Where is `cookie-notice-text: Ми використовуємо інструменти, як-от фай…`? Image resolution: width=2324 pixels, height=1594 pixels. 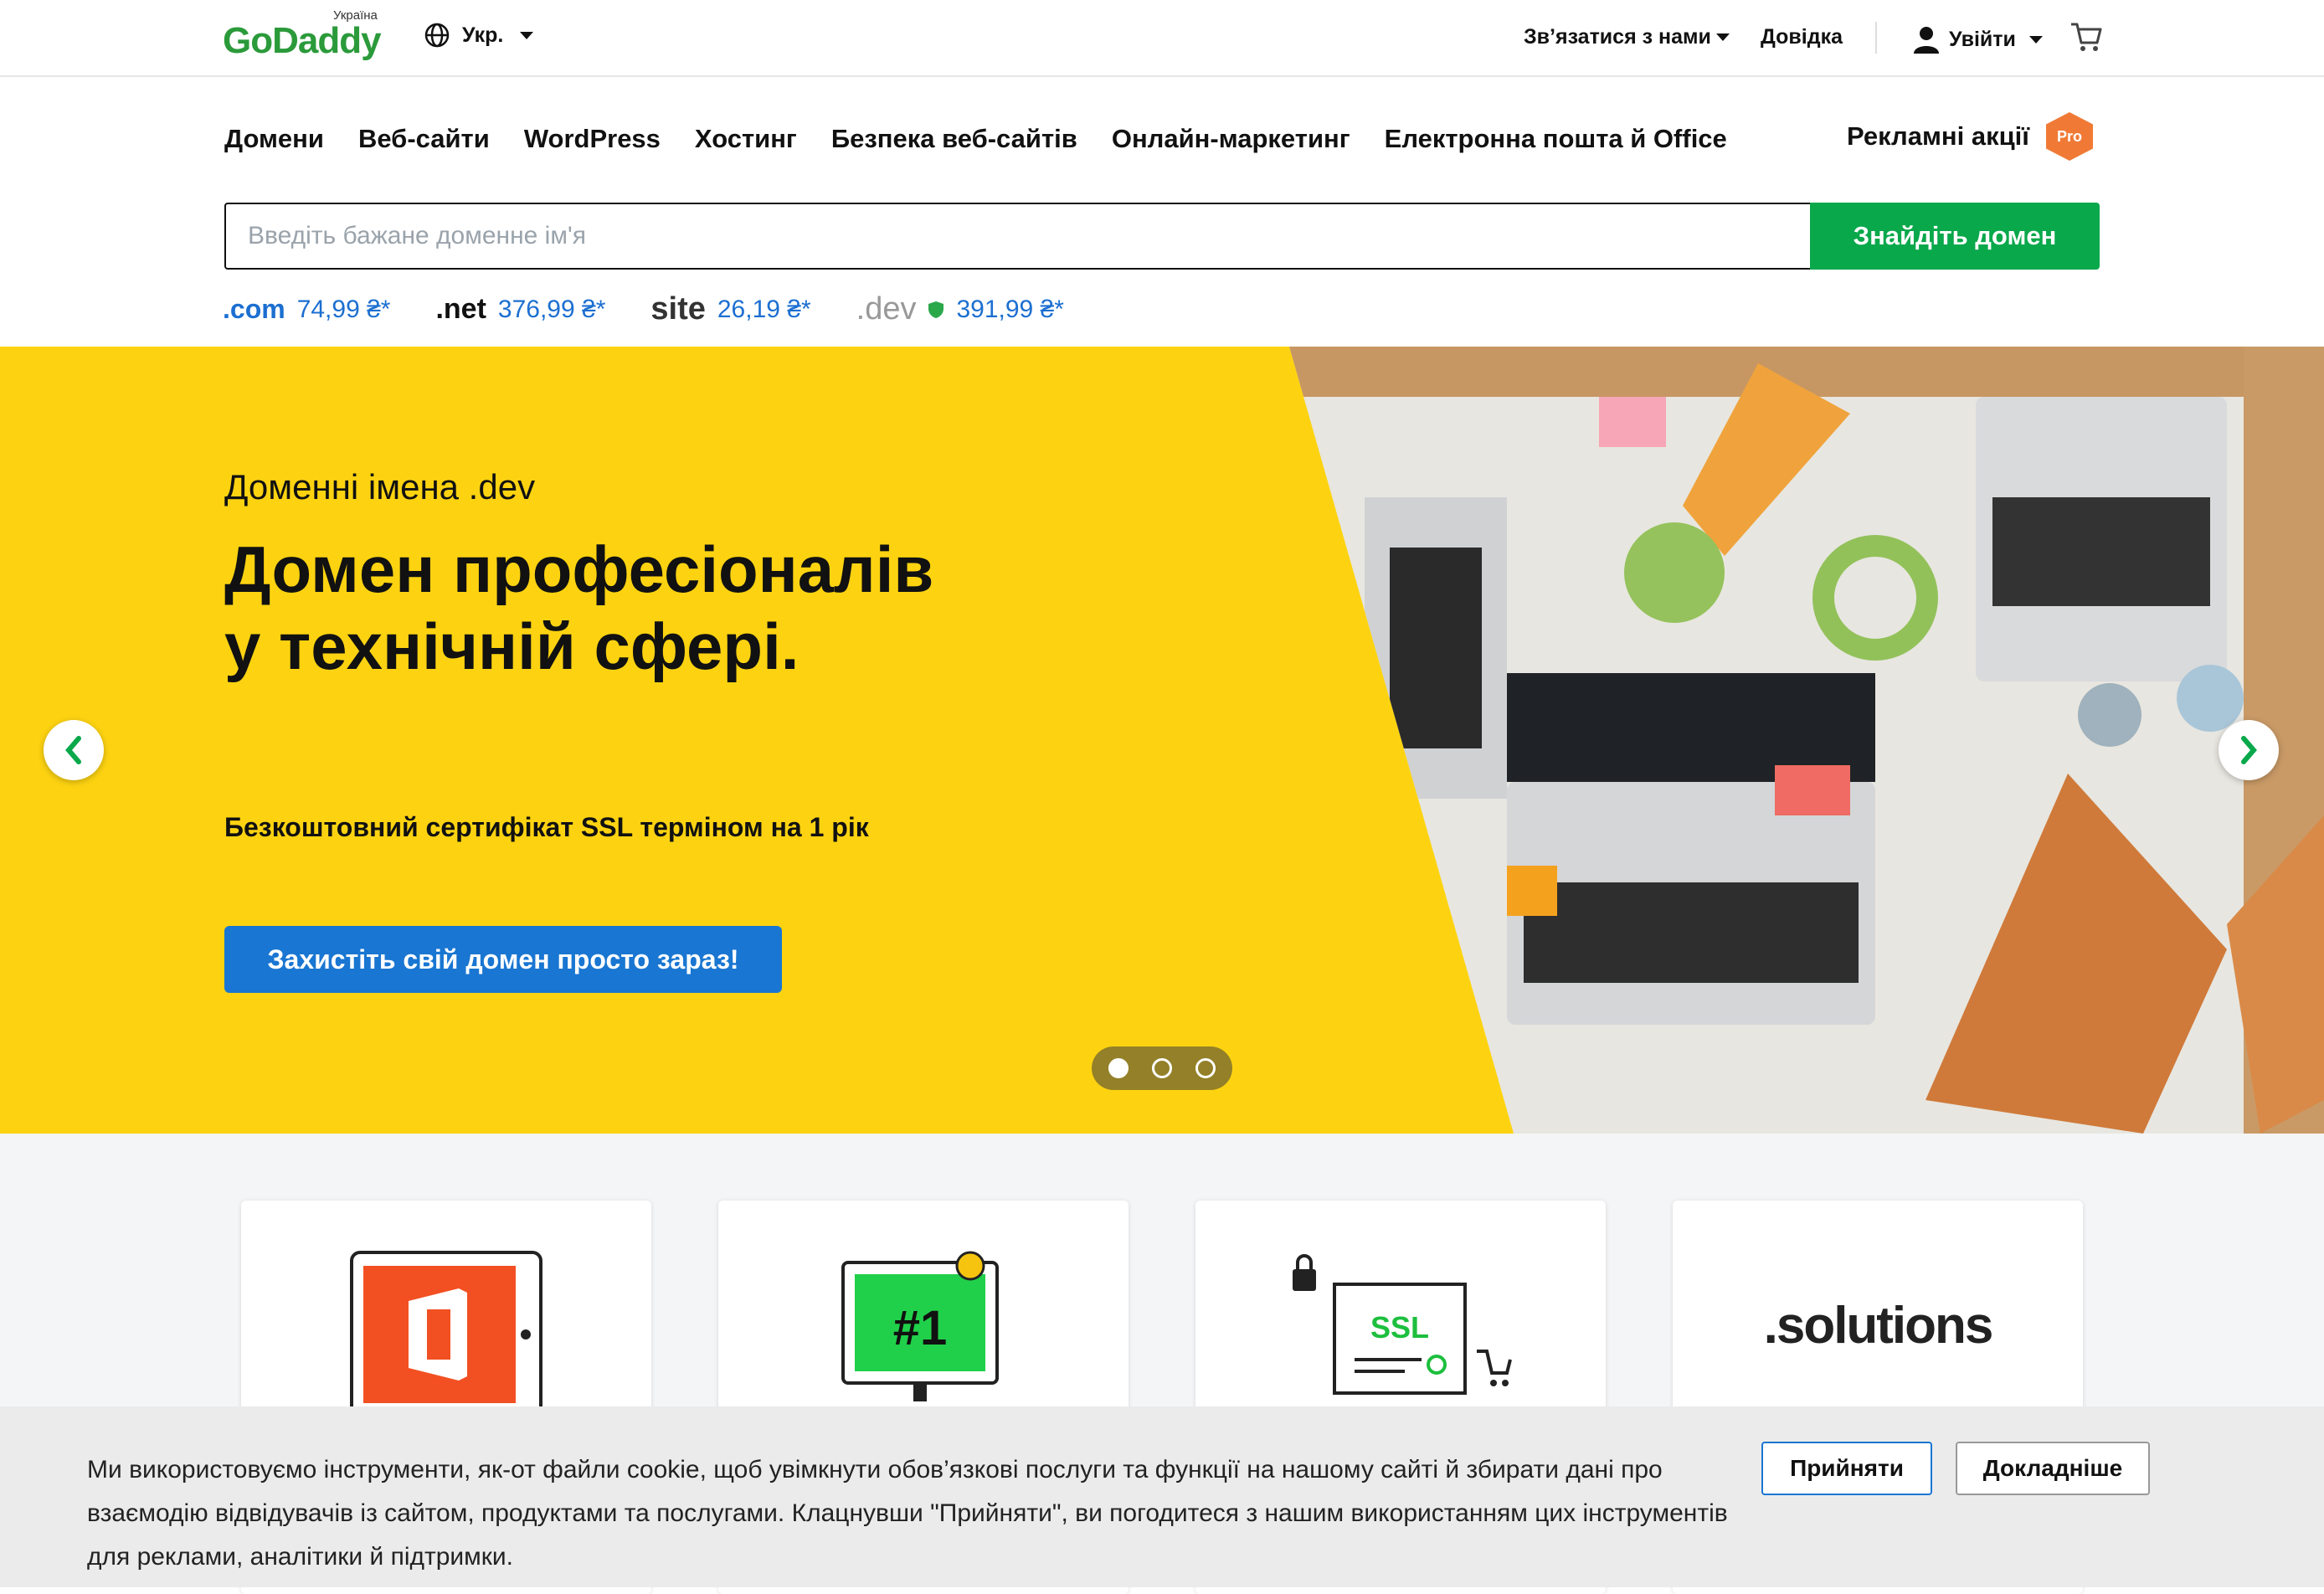 cookie-notice-text: Ми використовуємо інструменти, як-от фай… is located at coordinates (908, 1514).